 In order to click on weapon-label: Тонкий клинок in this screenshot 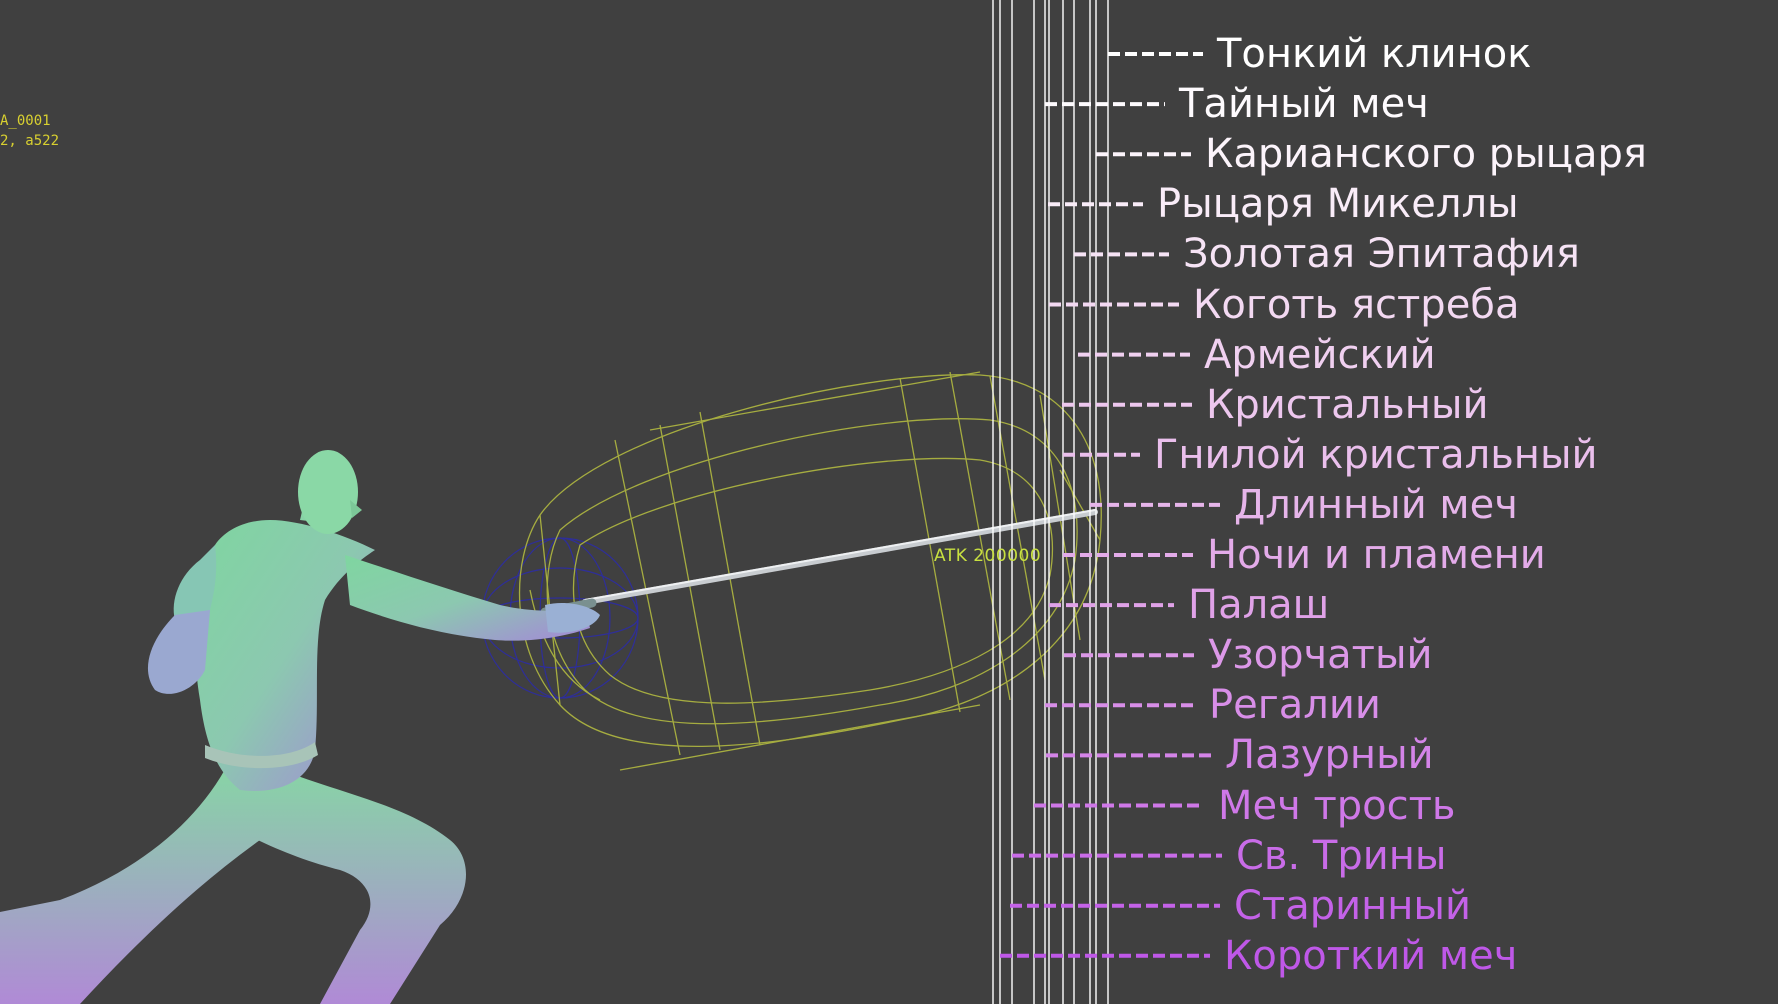, I will do `click(1374, 54)`.